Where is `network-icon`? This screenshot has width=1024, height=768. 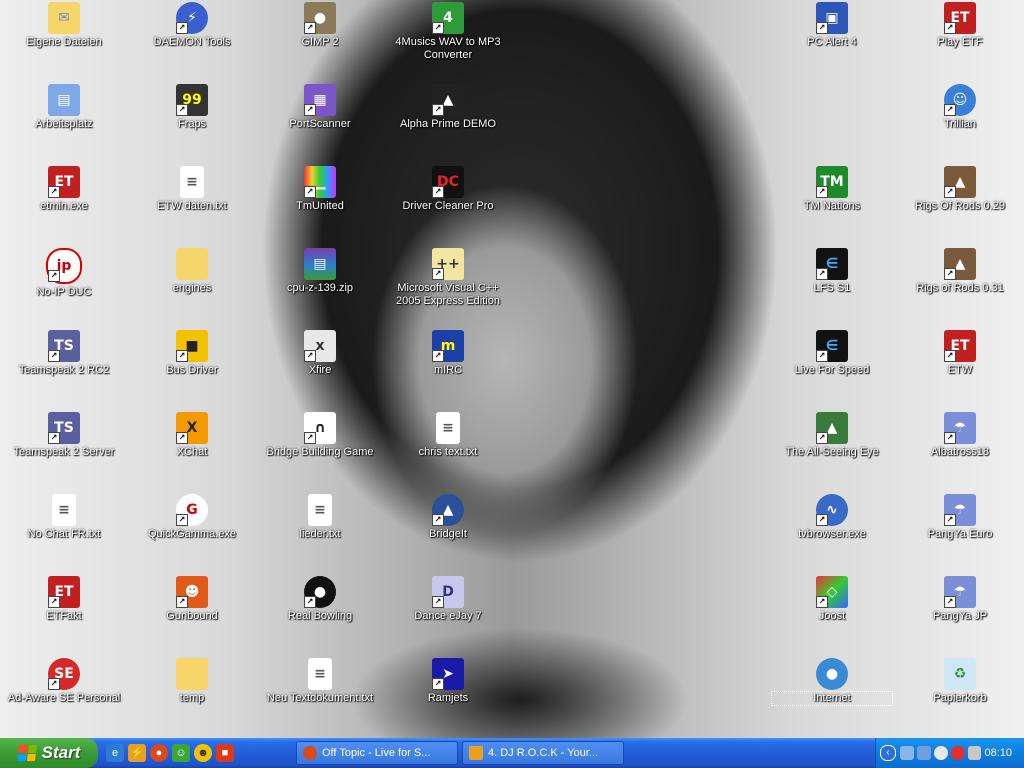 network-icon is located at coordinates (906, 753).